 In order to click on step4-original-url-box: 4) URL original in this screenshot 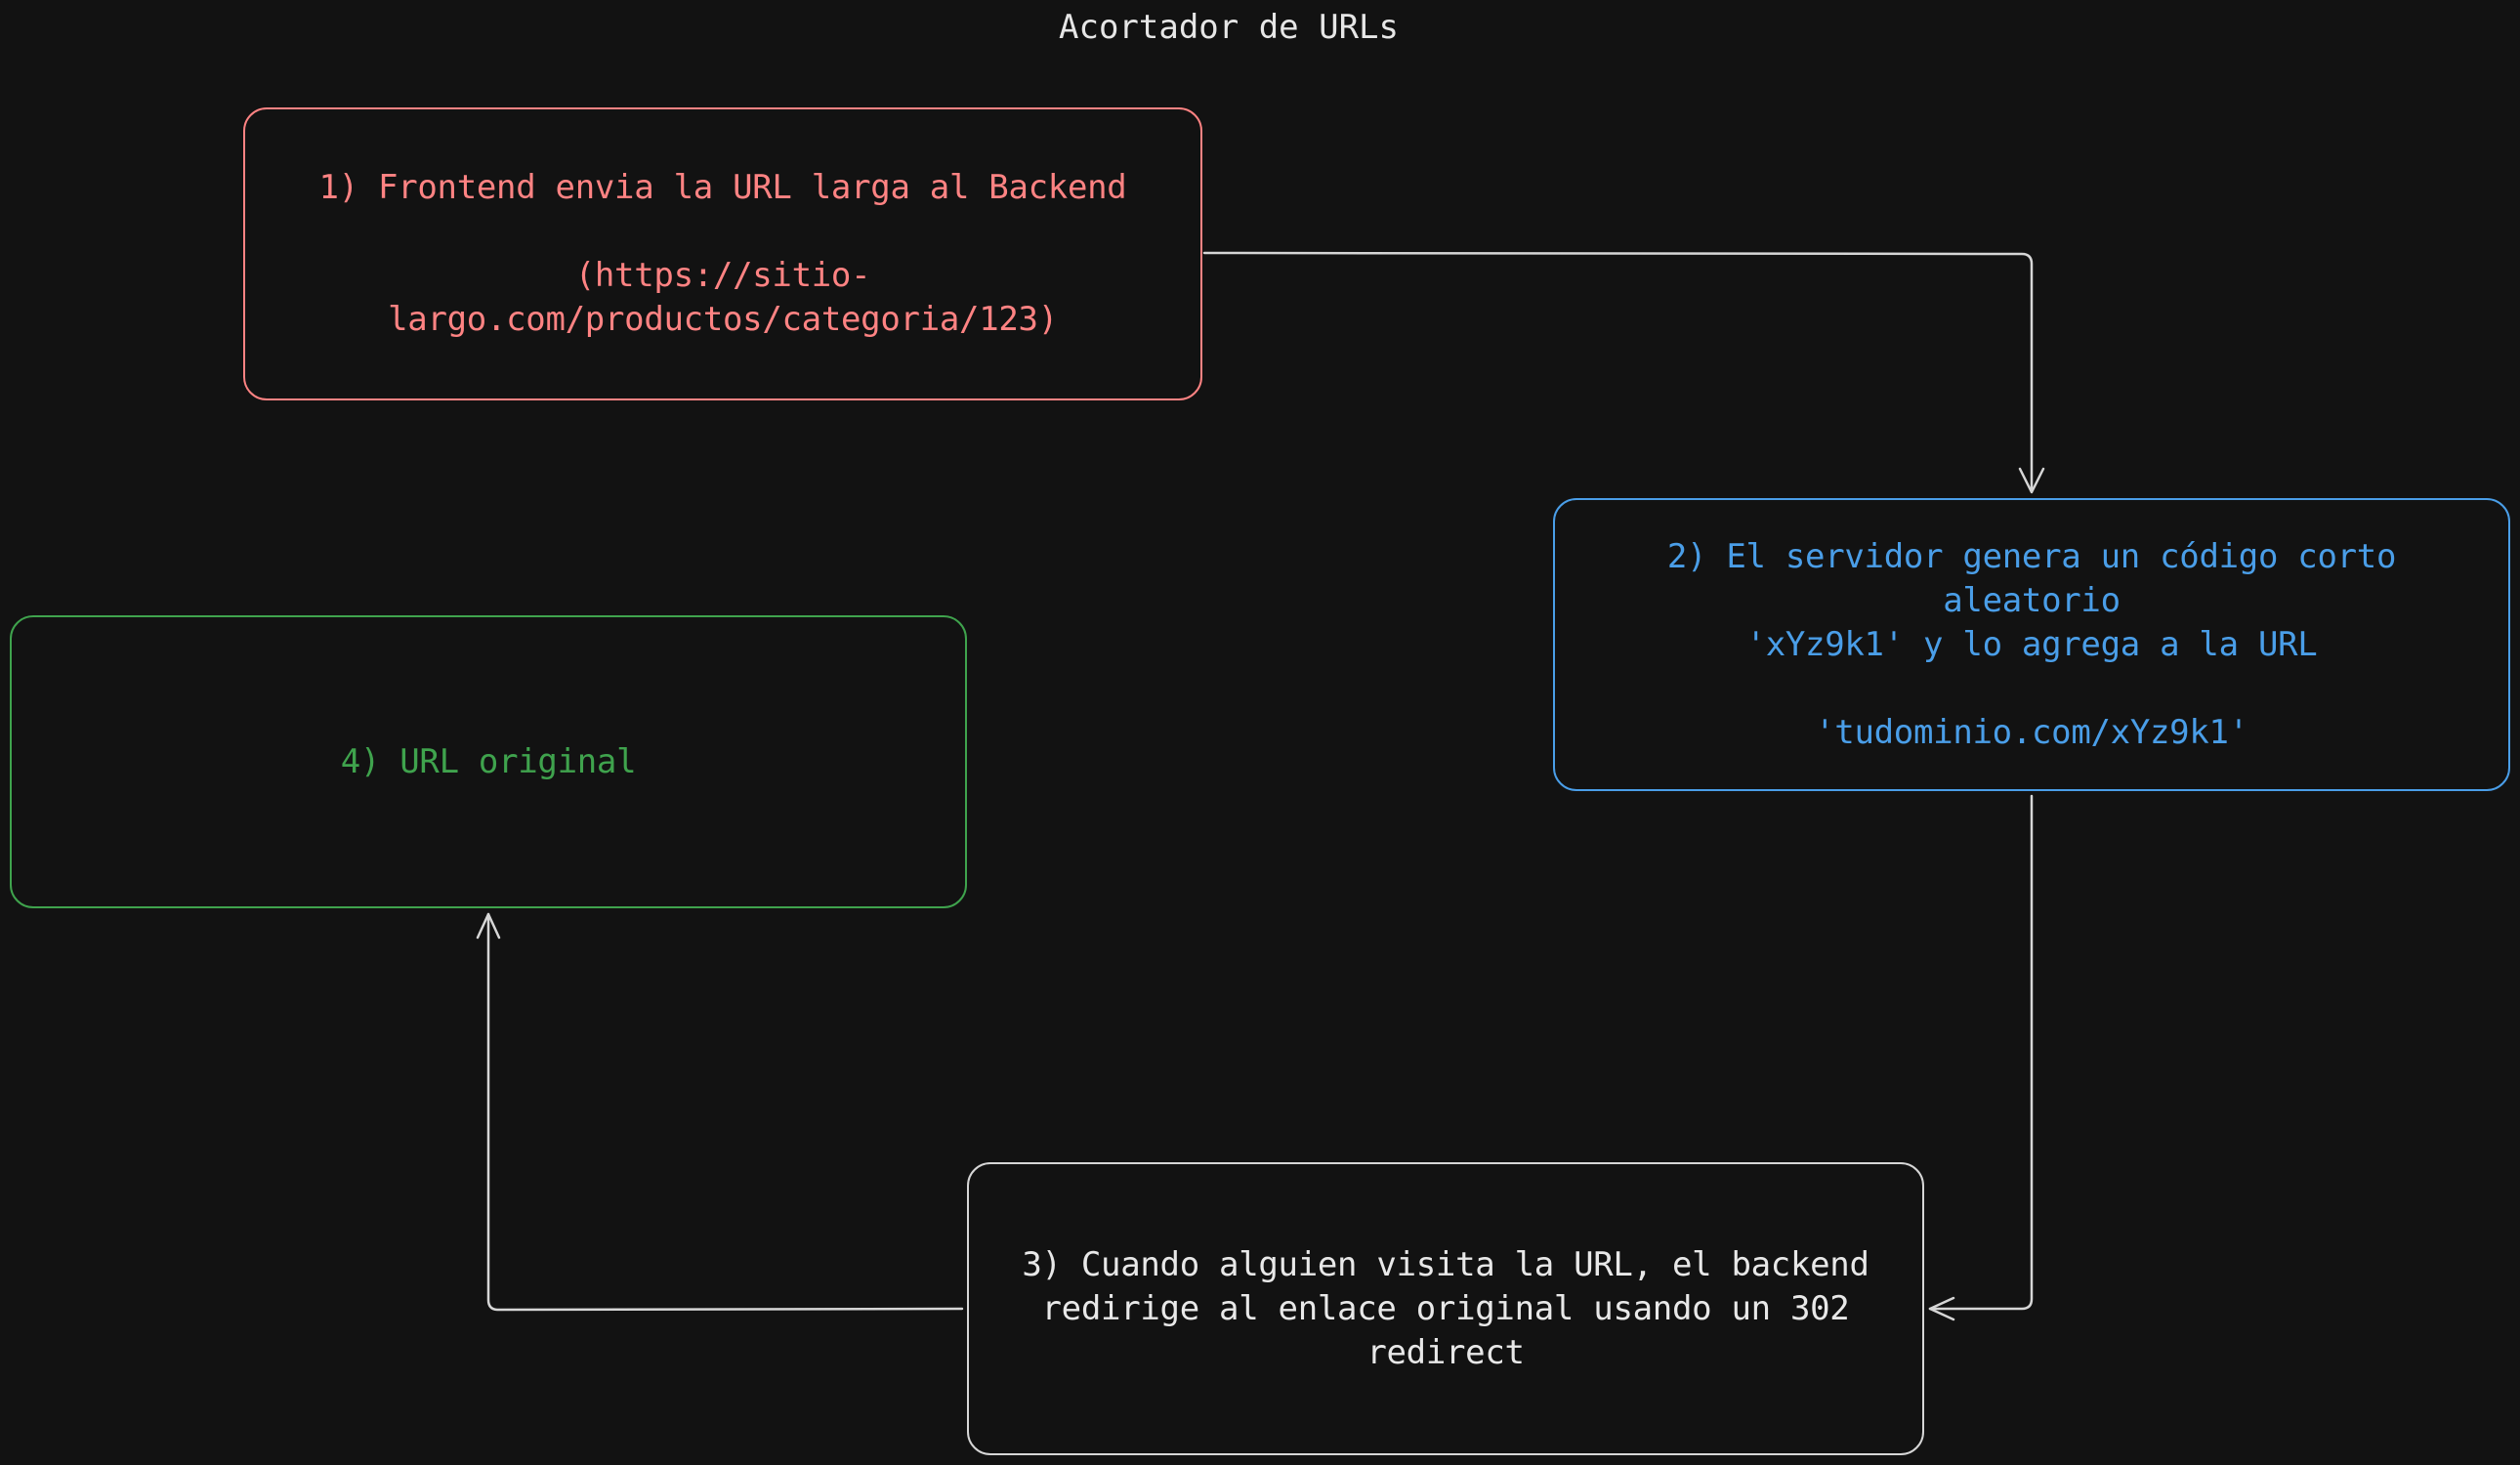, I will do `click(488, 761)`.